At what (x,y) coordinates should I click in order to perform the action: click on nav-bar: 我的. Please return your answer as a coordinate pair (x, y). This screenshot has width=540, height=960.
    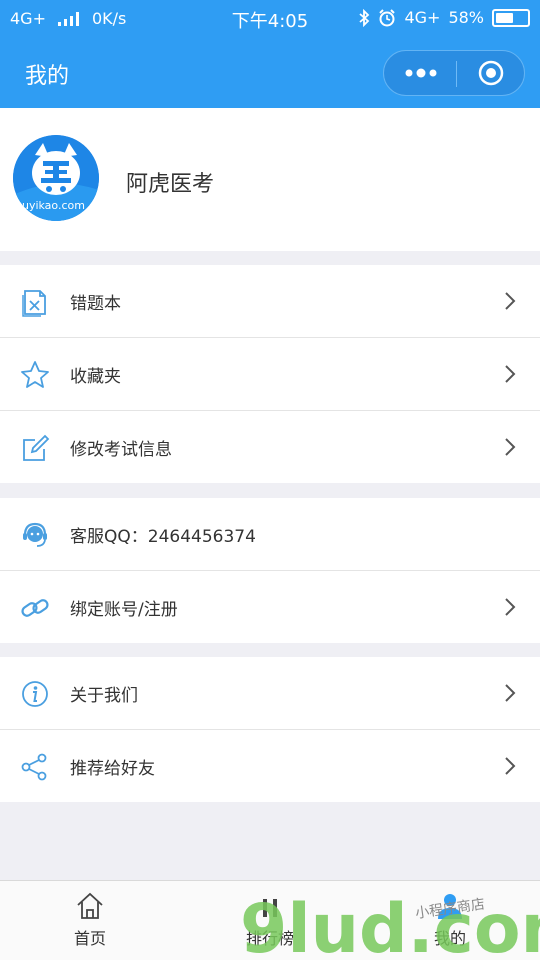
    Looking at the image, I should click on (270, 72).